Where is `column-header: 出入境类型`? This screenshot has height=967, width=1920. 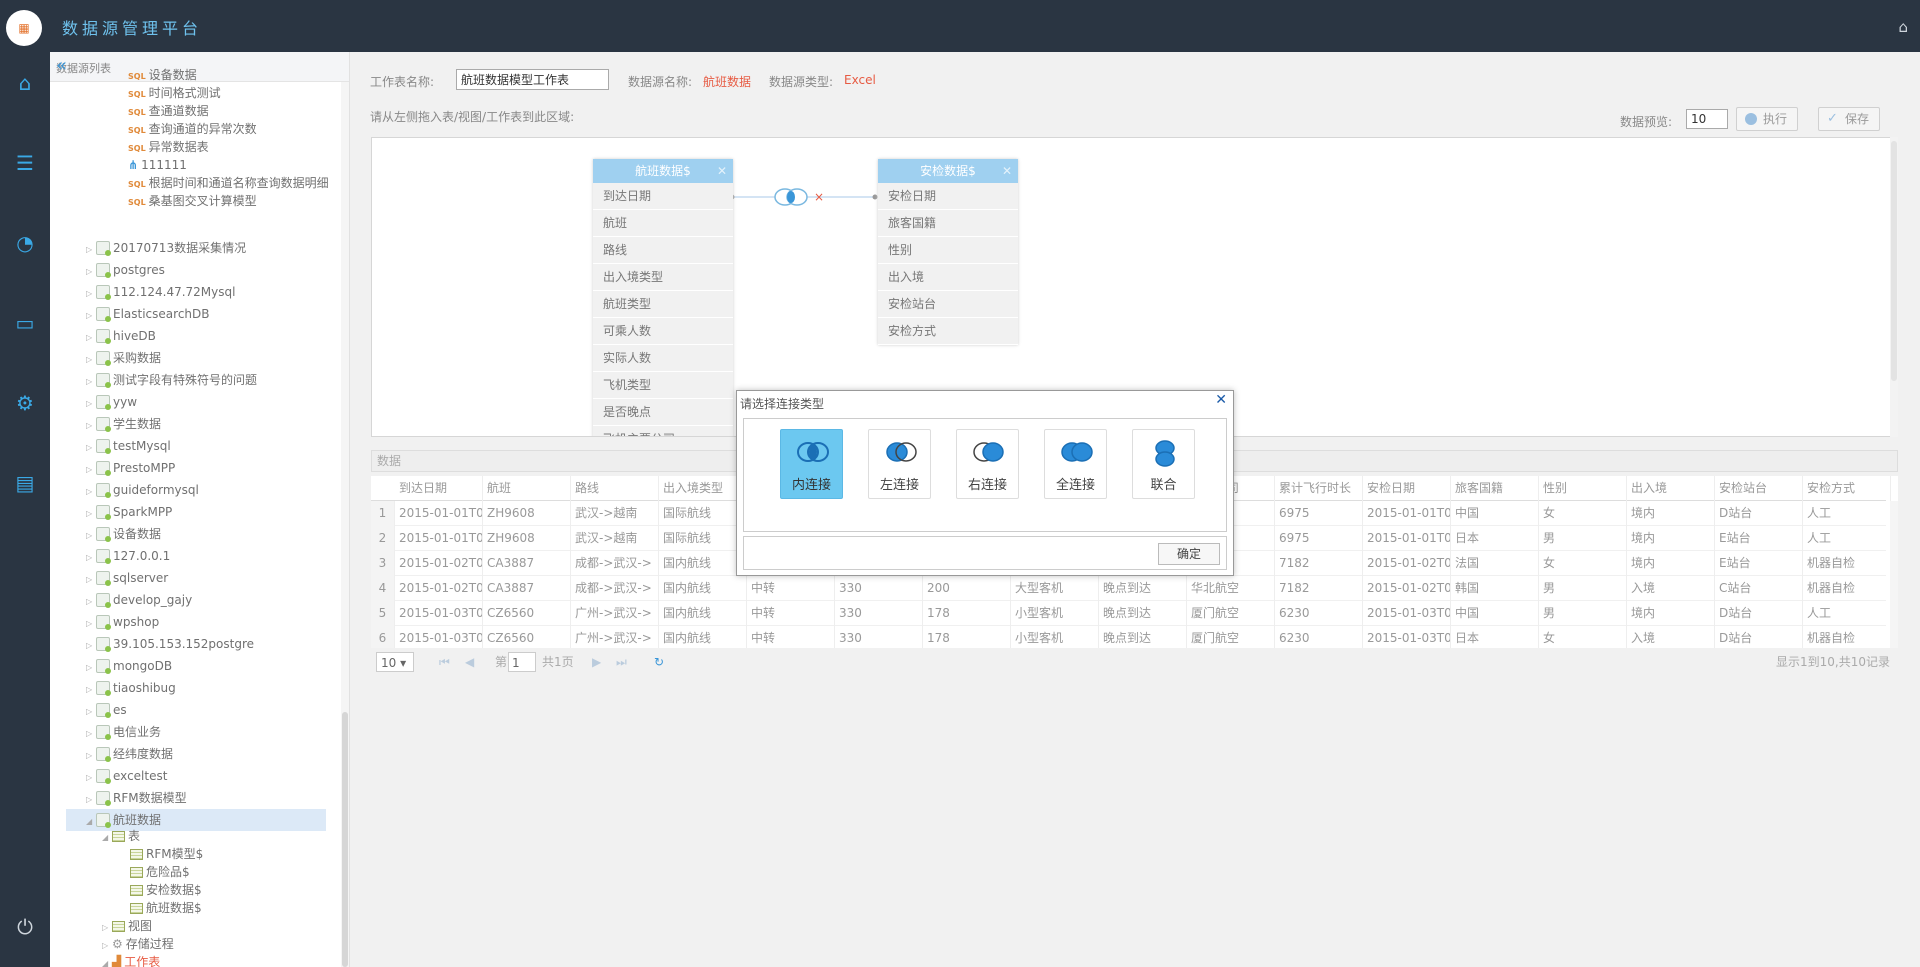 column-header: 出入境类型 is located at coordinates (703, 488).